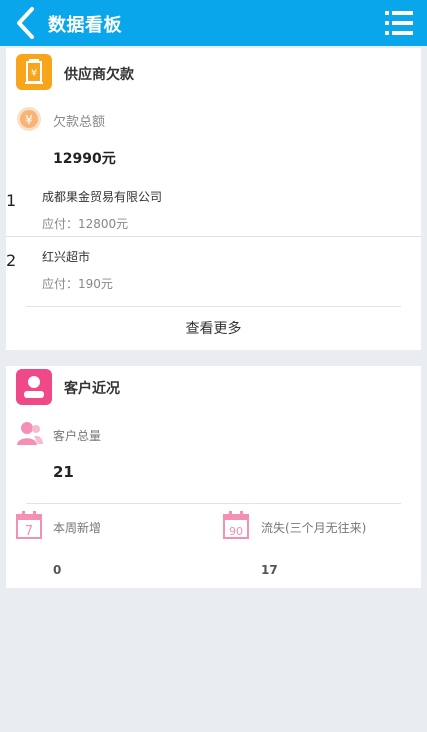 The width and height of the screenshot is (427, 732). Describe the element at coordinates (66, 256) in the screenshot. I see `supplier-name: 红兴超市` at that location.